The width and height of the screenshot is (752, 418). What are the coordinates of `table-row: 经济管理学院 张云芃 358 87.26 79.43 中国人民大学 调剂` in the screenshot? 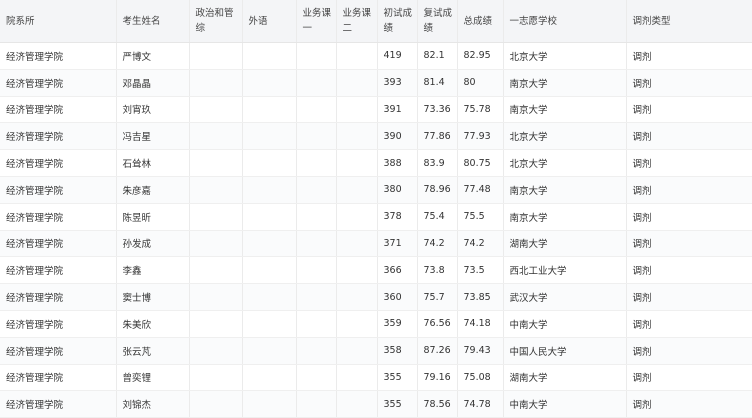 It's located at (376, 351).